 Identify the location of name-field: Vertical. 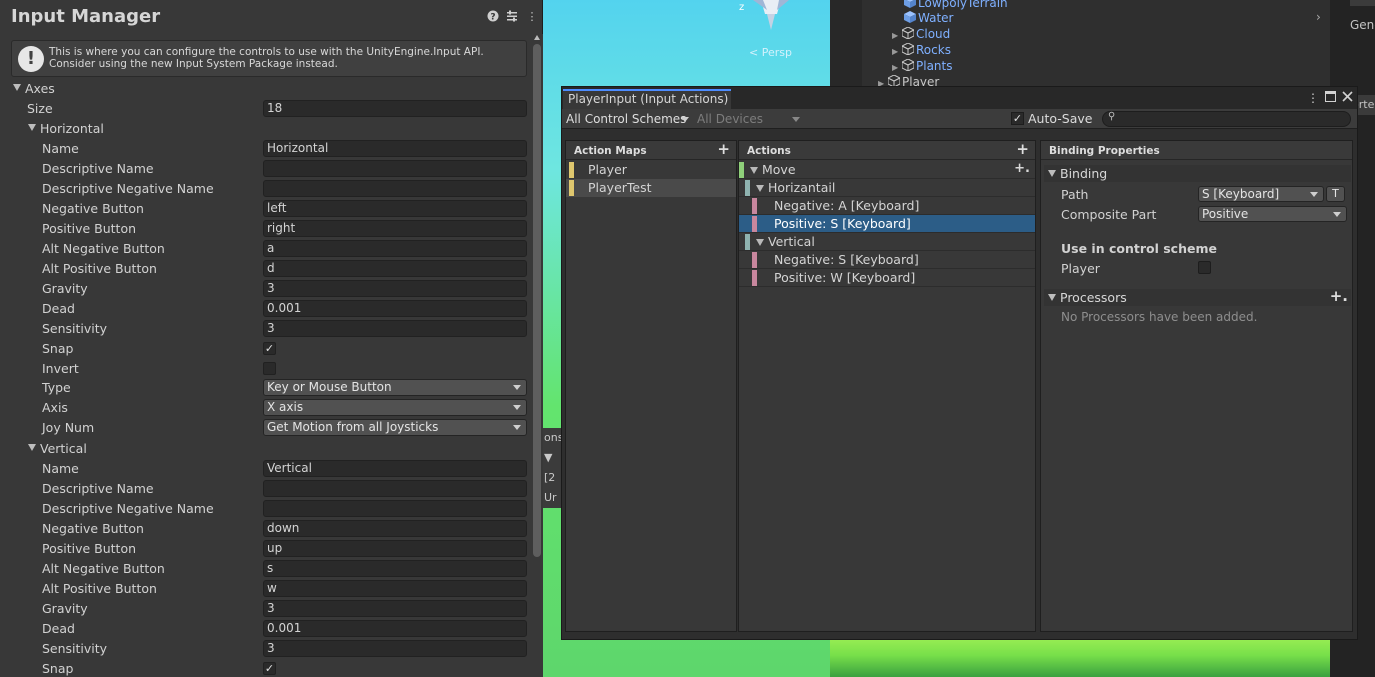
(395, 468).